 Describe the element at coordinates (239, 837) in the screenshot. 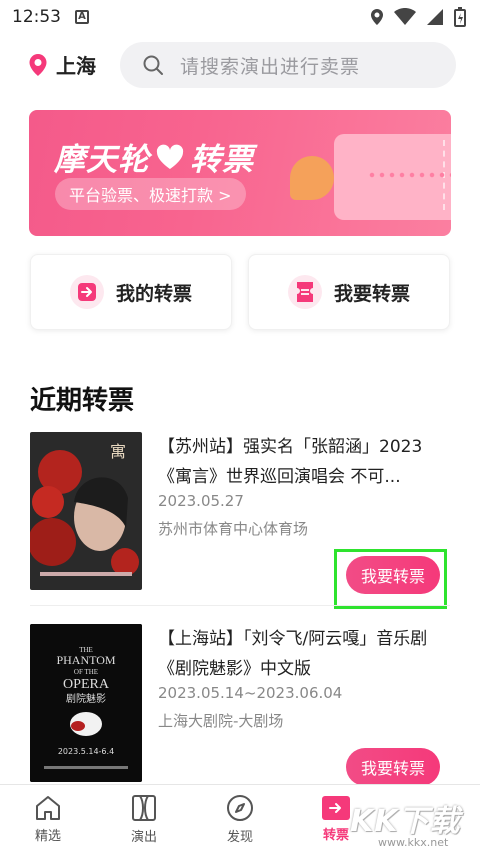

I see `tab-discover-label: 发现` at that location.